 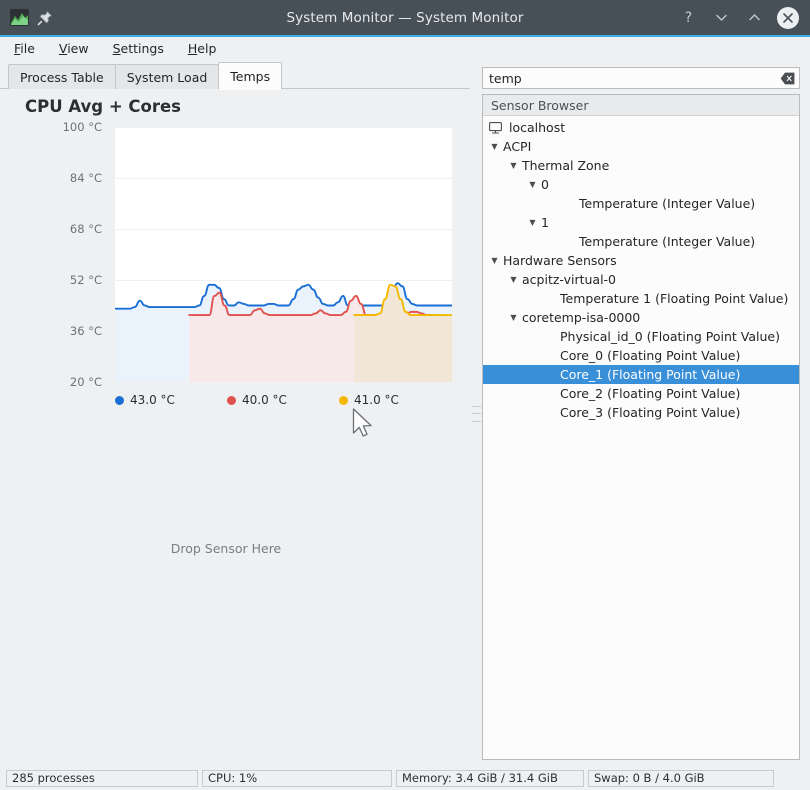 I want to click on chart-title: CPU Avg + Cores, so click(x=103, y=106).